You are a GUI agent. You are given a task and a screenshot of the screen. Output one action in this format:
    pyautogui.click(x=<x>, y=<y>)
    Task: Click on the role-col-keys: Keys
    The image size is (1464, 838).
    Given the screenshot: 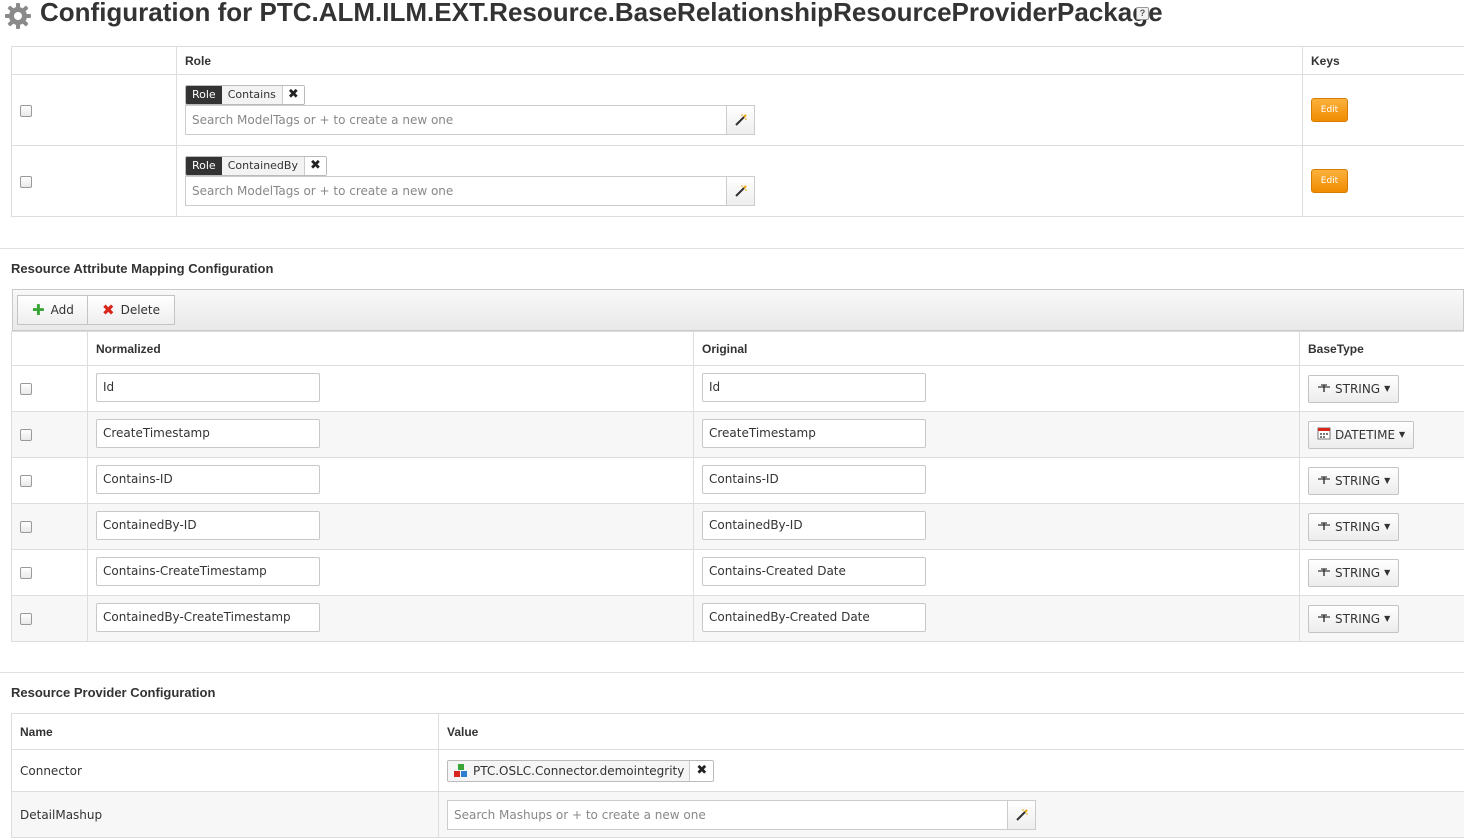 What is the action you would take?
    pyautogui.click(x=1383, y=61)
    